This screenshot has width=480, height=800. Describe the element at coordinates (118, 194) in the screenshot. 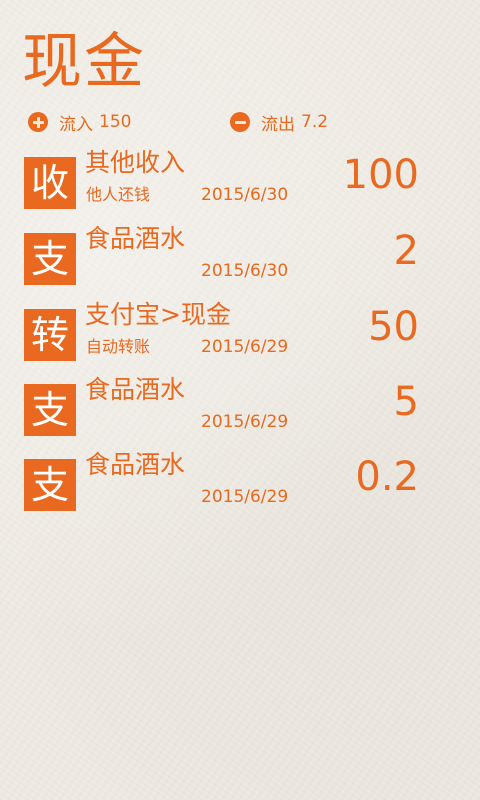

I see `transaction-note: 他人还钱` at that location.